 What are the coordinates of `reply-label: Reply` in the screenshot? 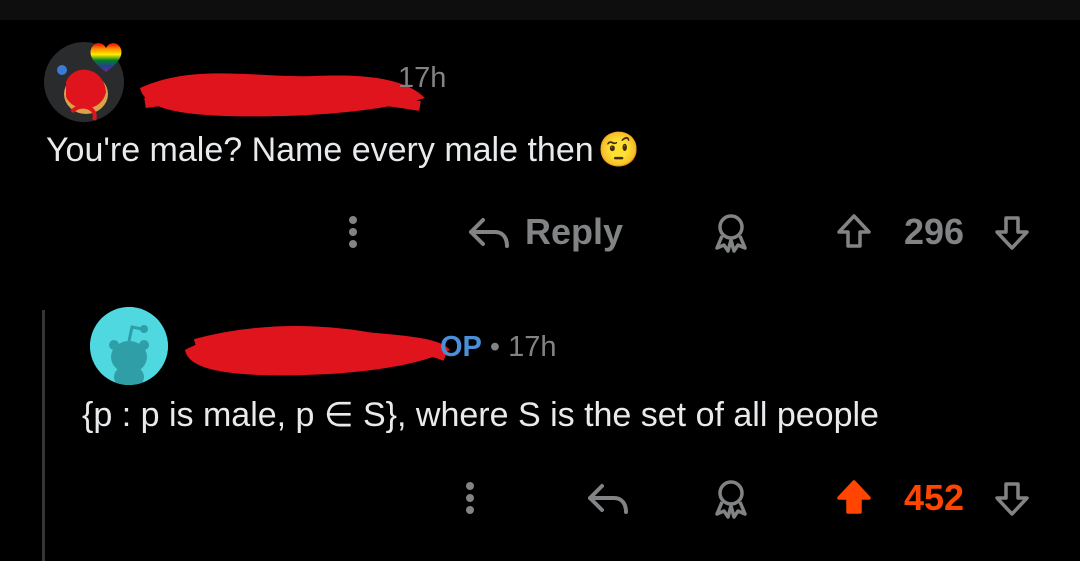 It's located at (574, 231).